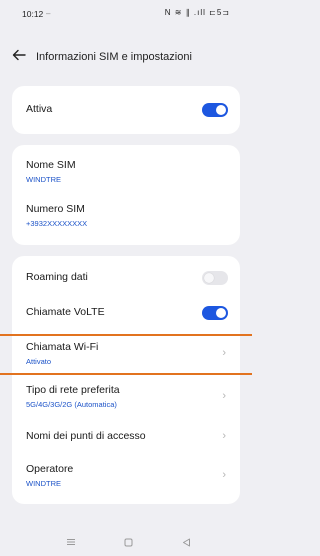 The height and width of the screenshot is (556, 320). I want to click on back-arrow-icon, so click(19, 57).